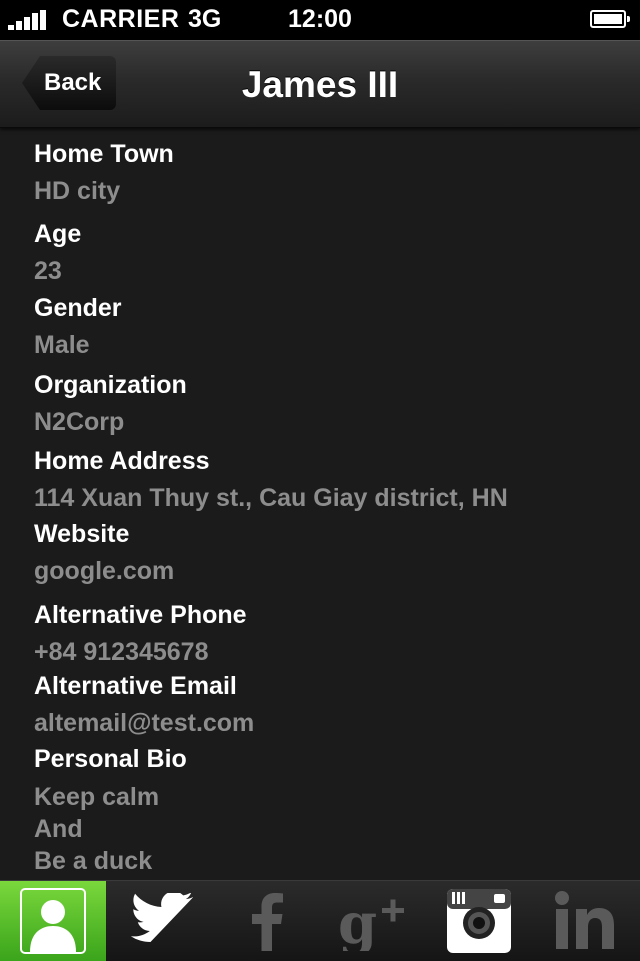  Describe the element at coordinates (77, 191) in the screenshot. I see `field-value-home-town: HD city` at that location.